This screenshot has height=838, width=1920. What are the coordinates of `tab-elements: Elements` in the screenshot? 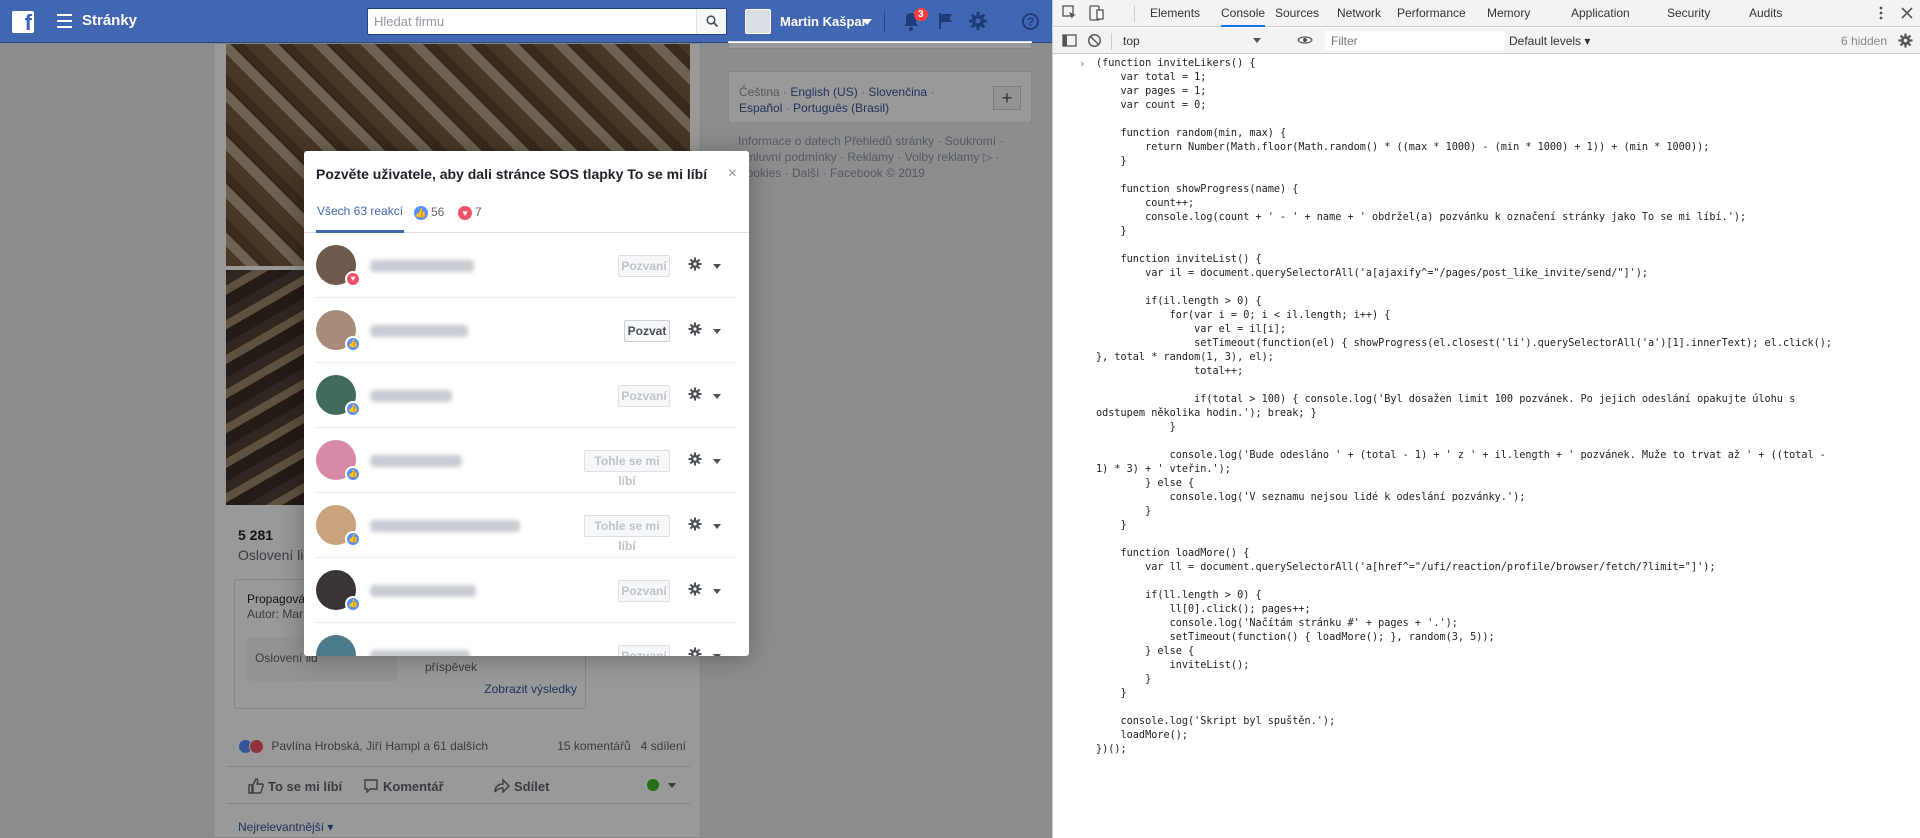 It's located at (1175, 13).